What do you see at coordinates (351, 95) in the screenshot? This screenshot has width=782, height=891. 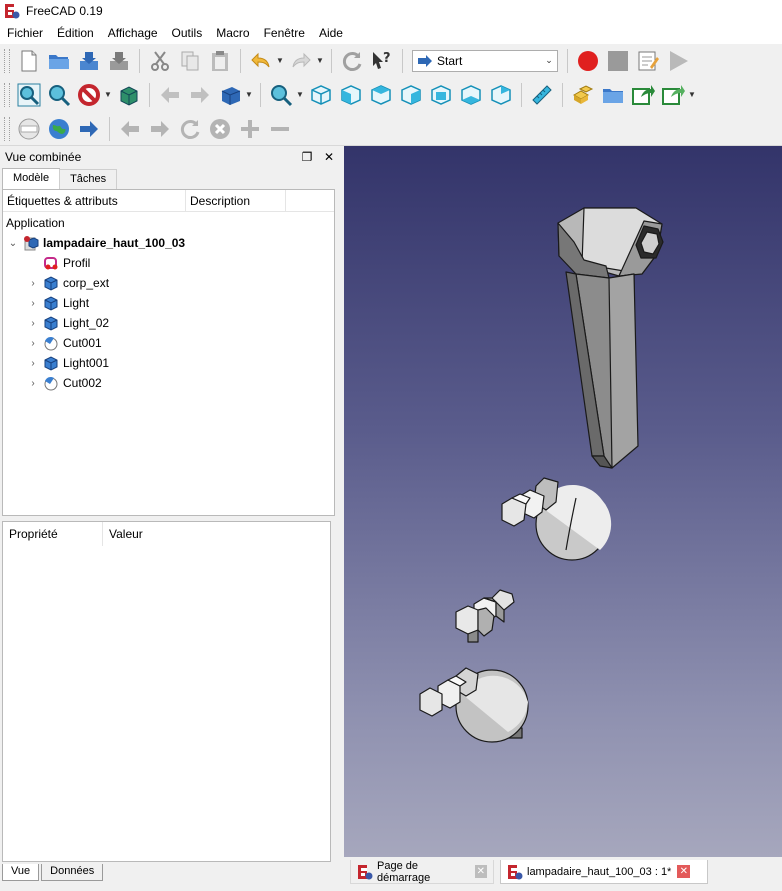 I see `front-icon` at bounding box center [351, 95].